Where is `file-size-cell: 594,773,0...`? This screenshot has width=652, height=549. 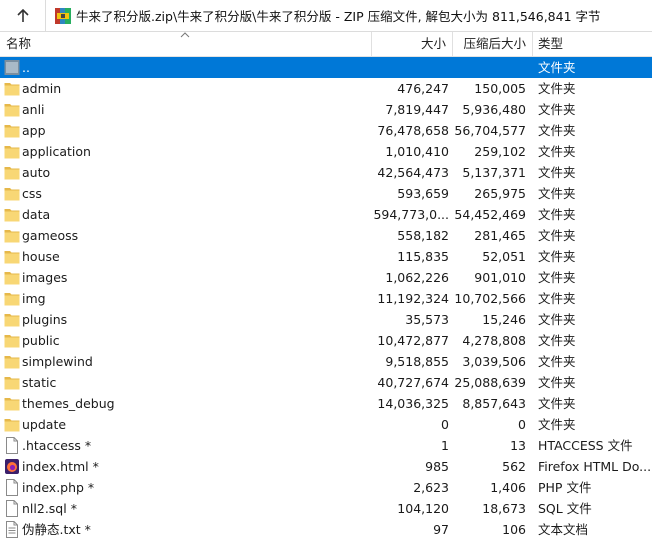 file-size-cell: 594,773,0... is located at coordinates (412, 214).